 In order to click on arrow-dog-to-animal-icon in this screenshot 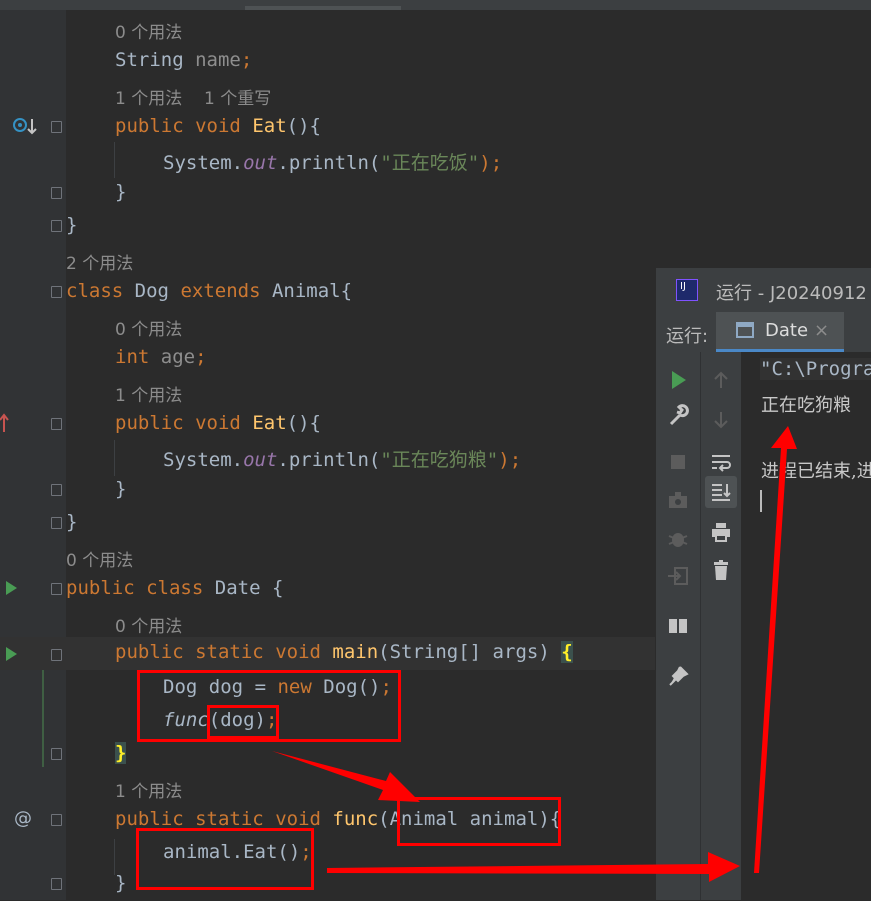, I will do `click(346, 776)`.